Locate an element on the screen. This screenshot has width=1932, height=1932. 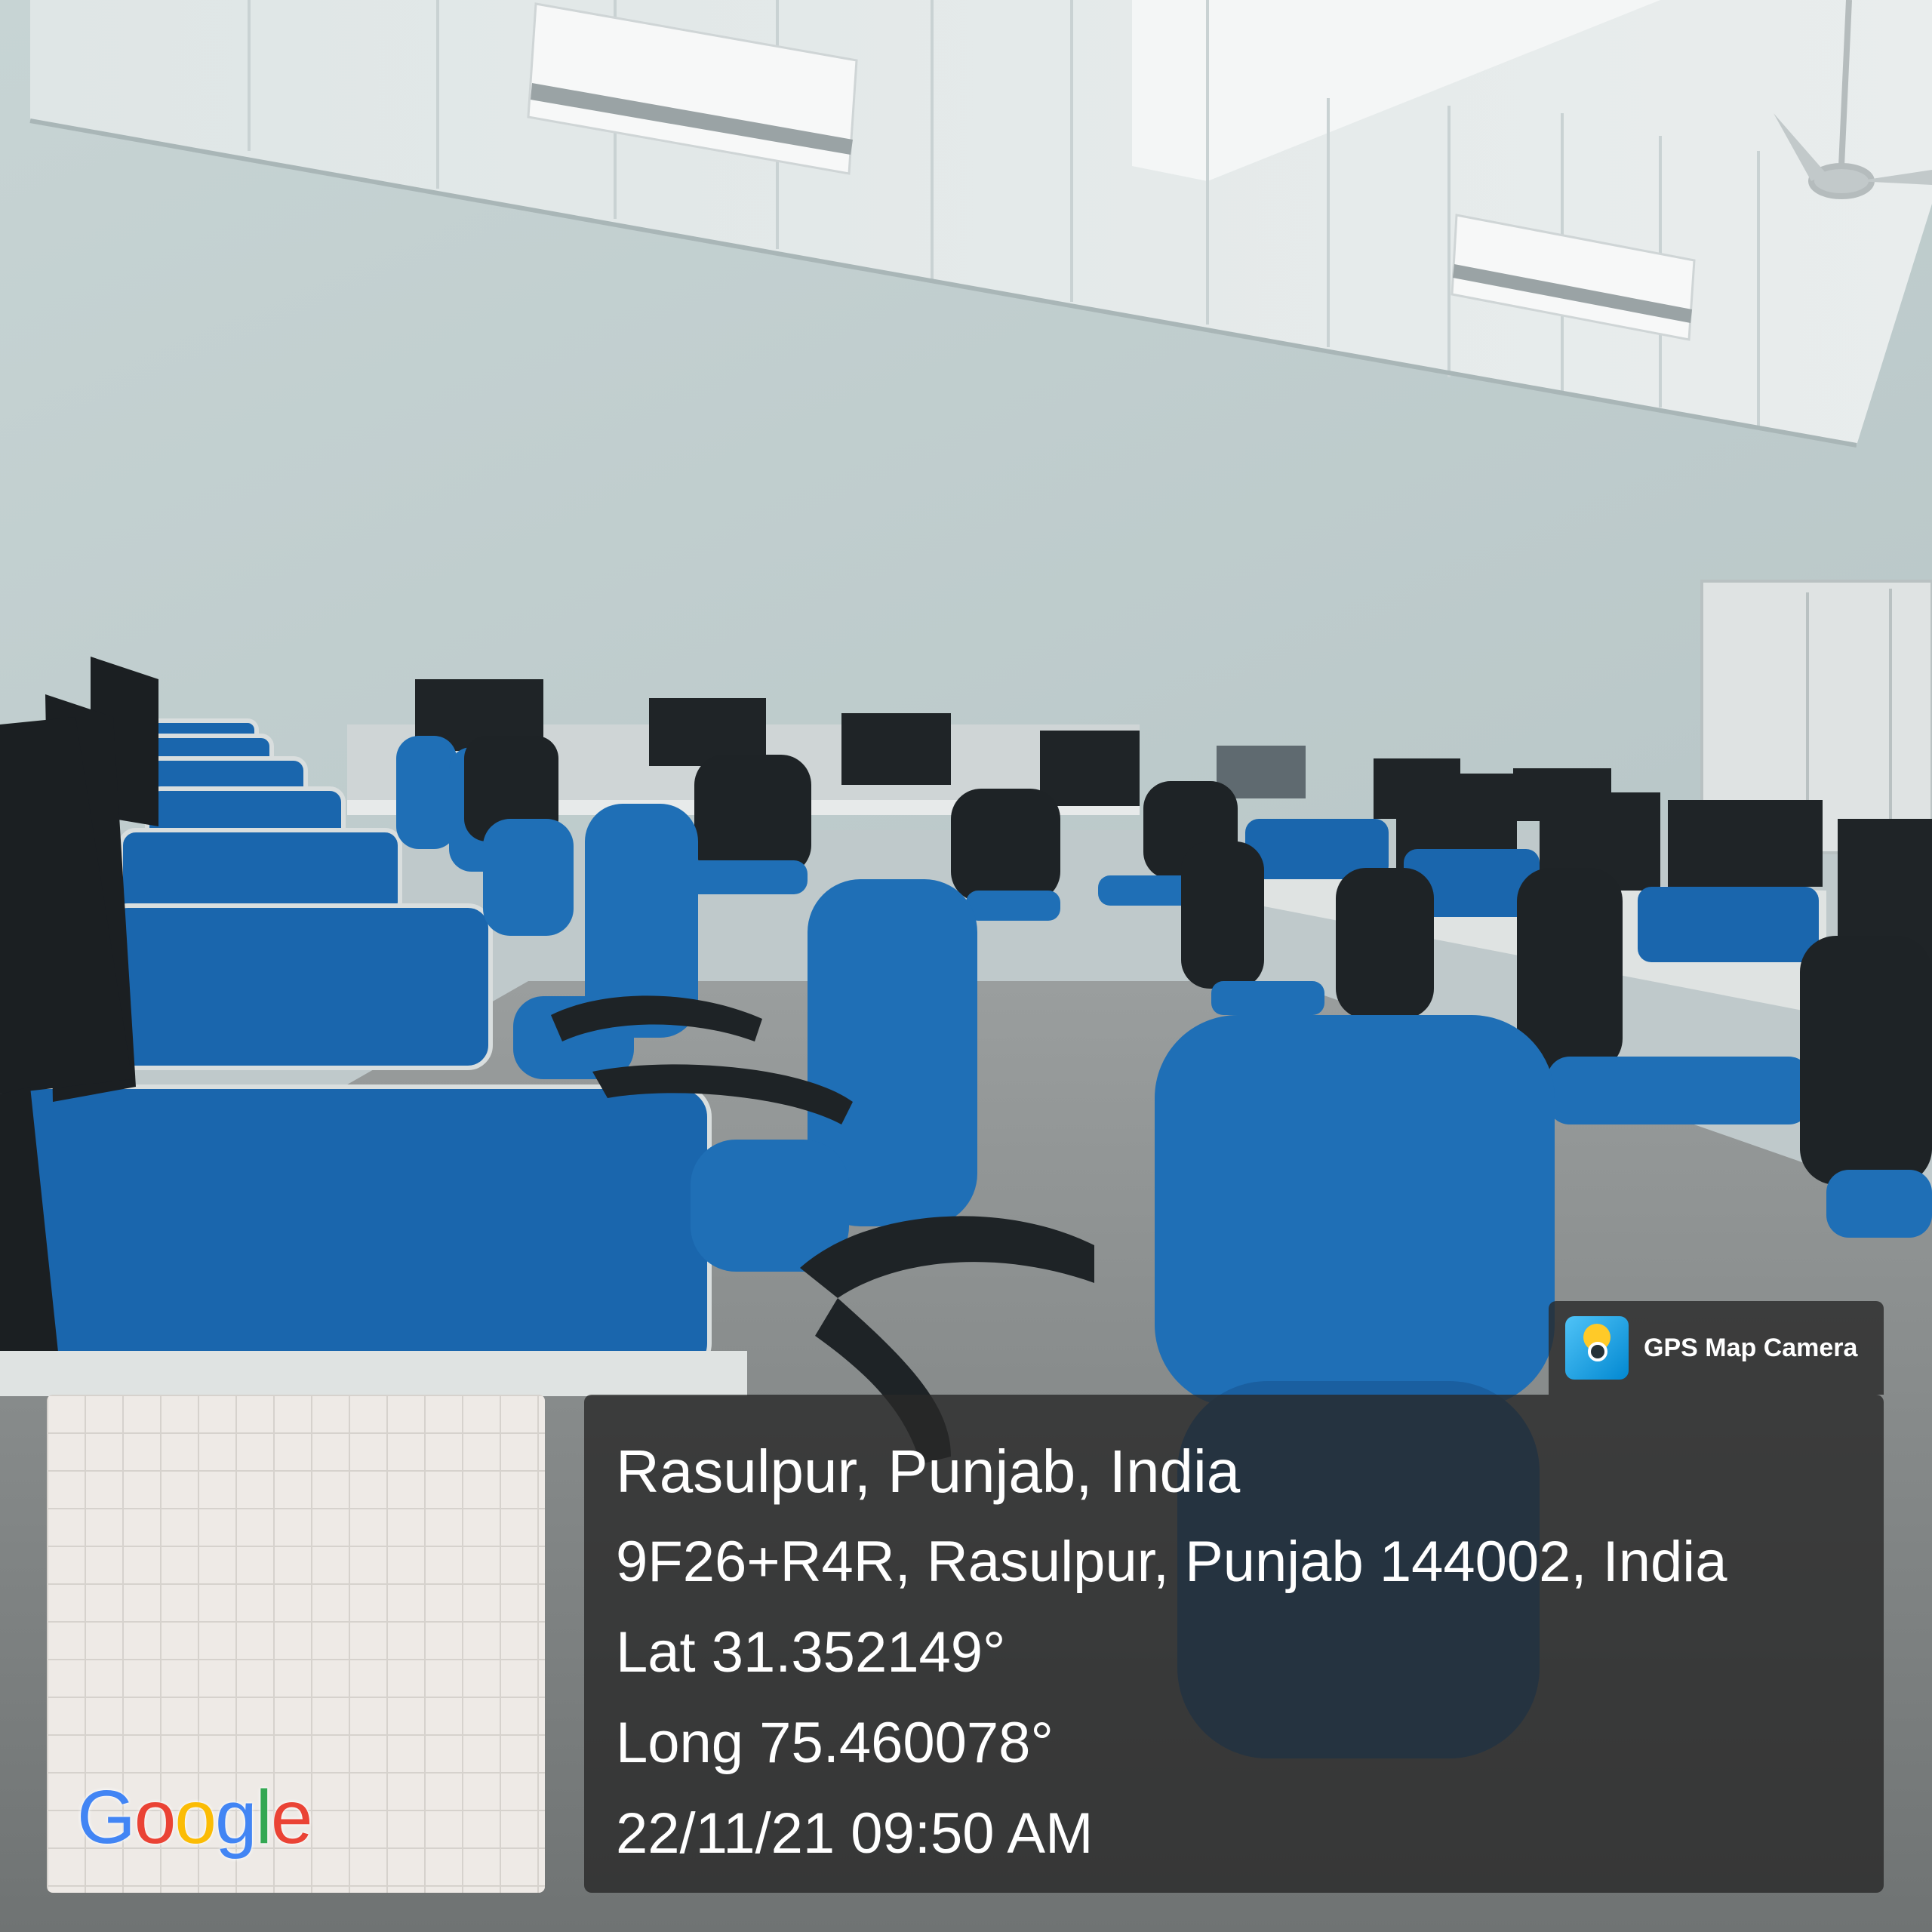
place-name: Rasulpur, Punjab, India is located at coordinates (928, 1471).